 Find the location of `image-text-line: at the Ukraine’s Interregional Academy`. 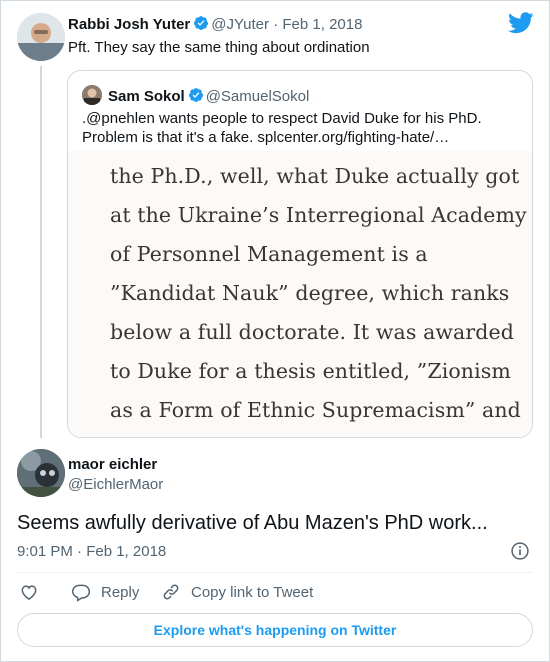

image-text-line: at the Ukraine’s Interregional Academy is located at coordinates (318, 215).